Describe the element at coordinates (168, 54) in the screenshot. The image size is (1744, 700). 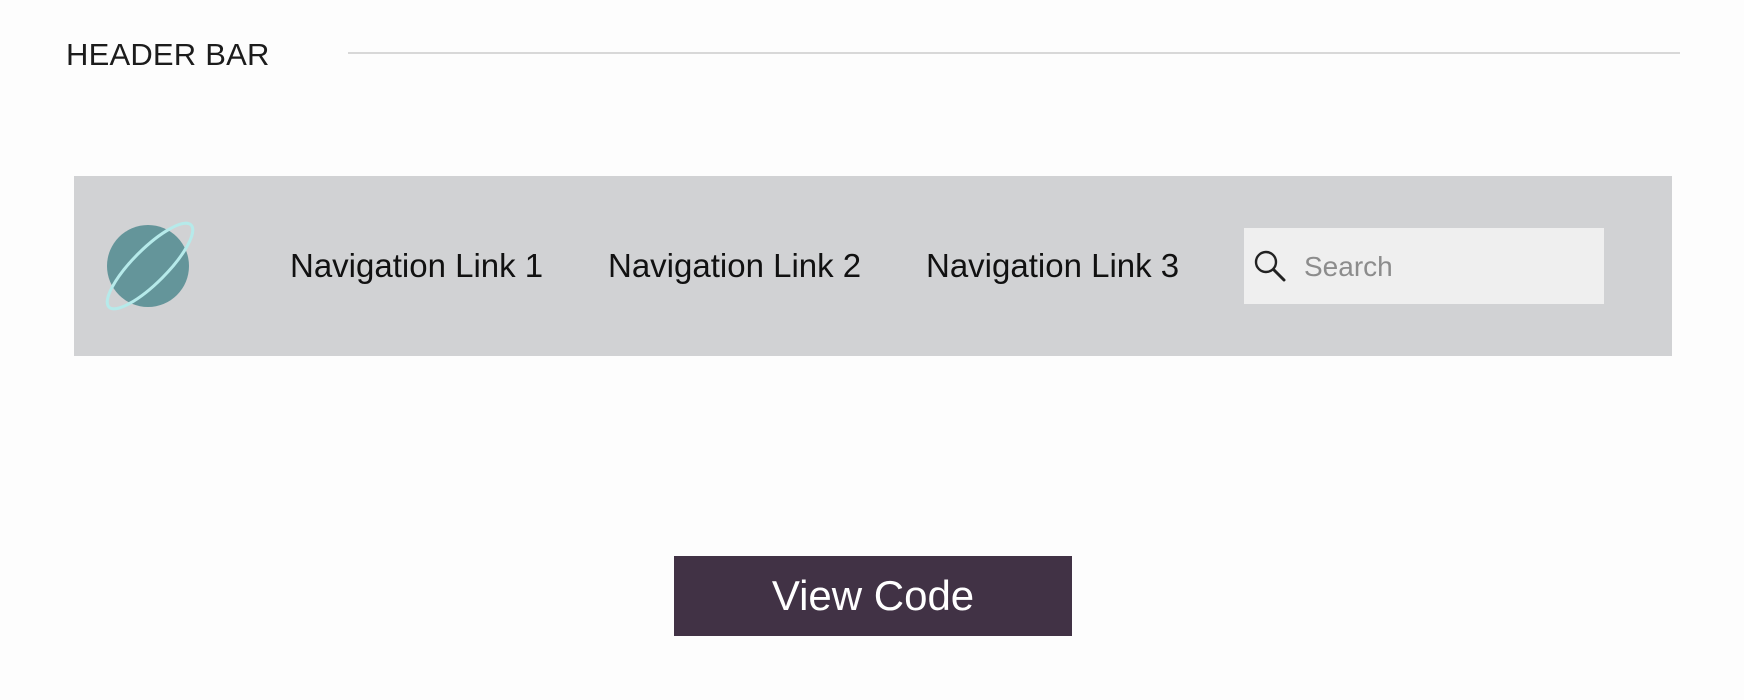
I see `section-title: HEADER BAR` at that location.